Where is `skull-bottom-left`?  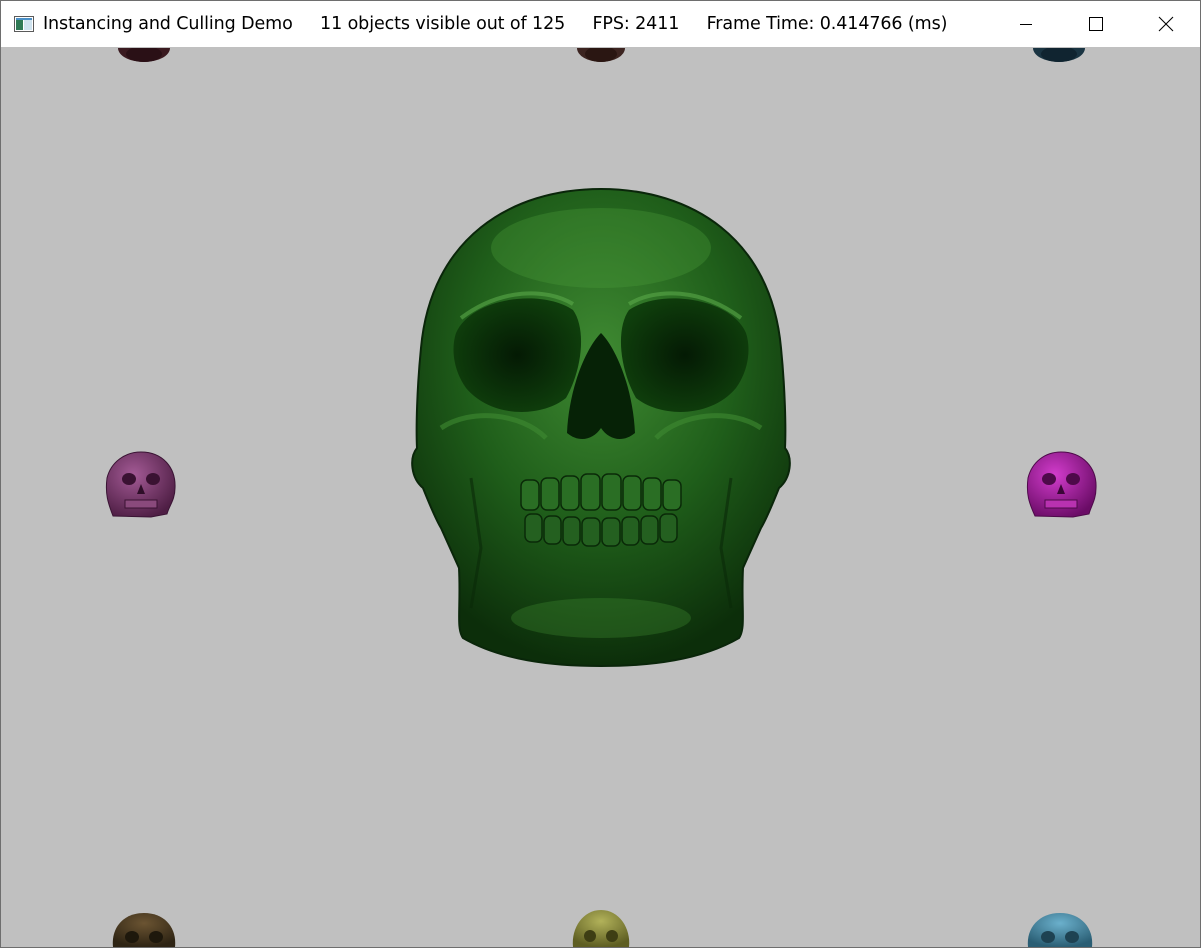
skull-bottom-left is located at coordinates (144, 930).